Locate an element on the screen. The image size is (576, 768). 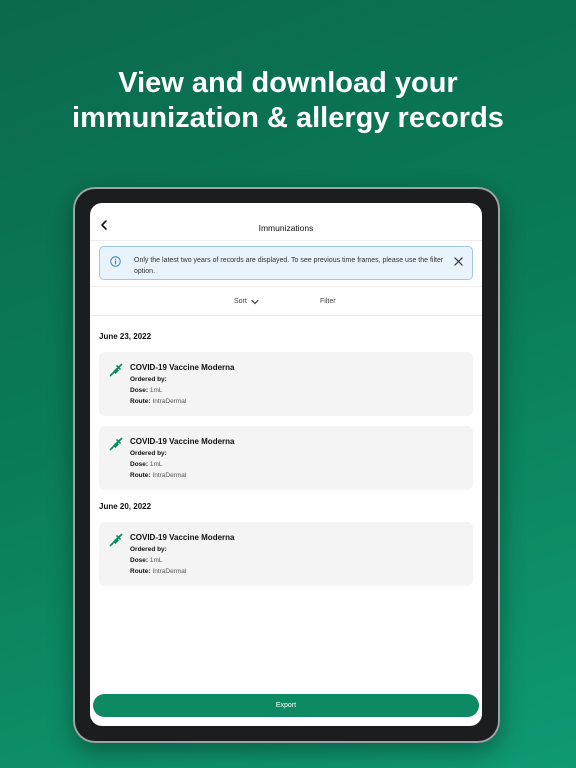
headline-line-1: View and download your is located at coordinates (288, 83).